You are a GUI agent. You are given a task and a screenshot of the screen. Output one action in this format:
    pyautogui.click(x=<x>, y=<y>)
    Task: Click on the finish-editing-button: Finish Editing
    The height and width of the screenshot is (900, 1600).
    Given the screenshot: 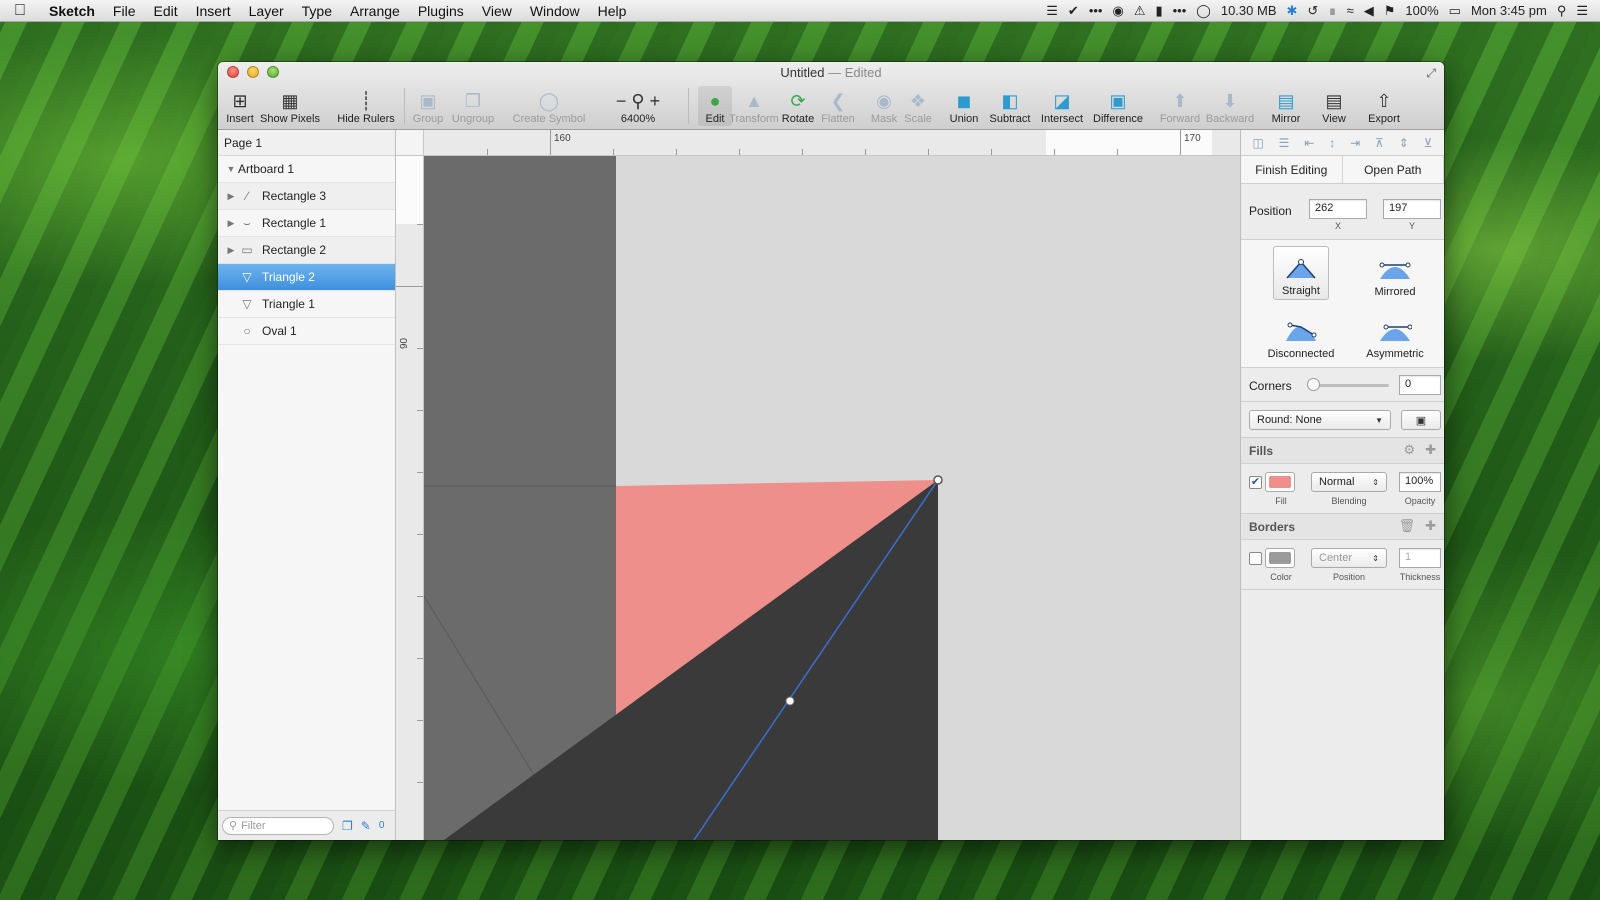 What is the action you would take?
    pyautogui.click(x=1292, y=169)
    